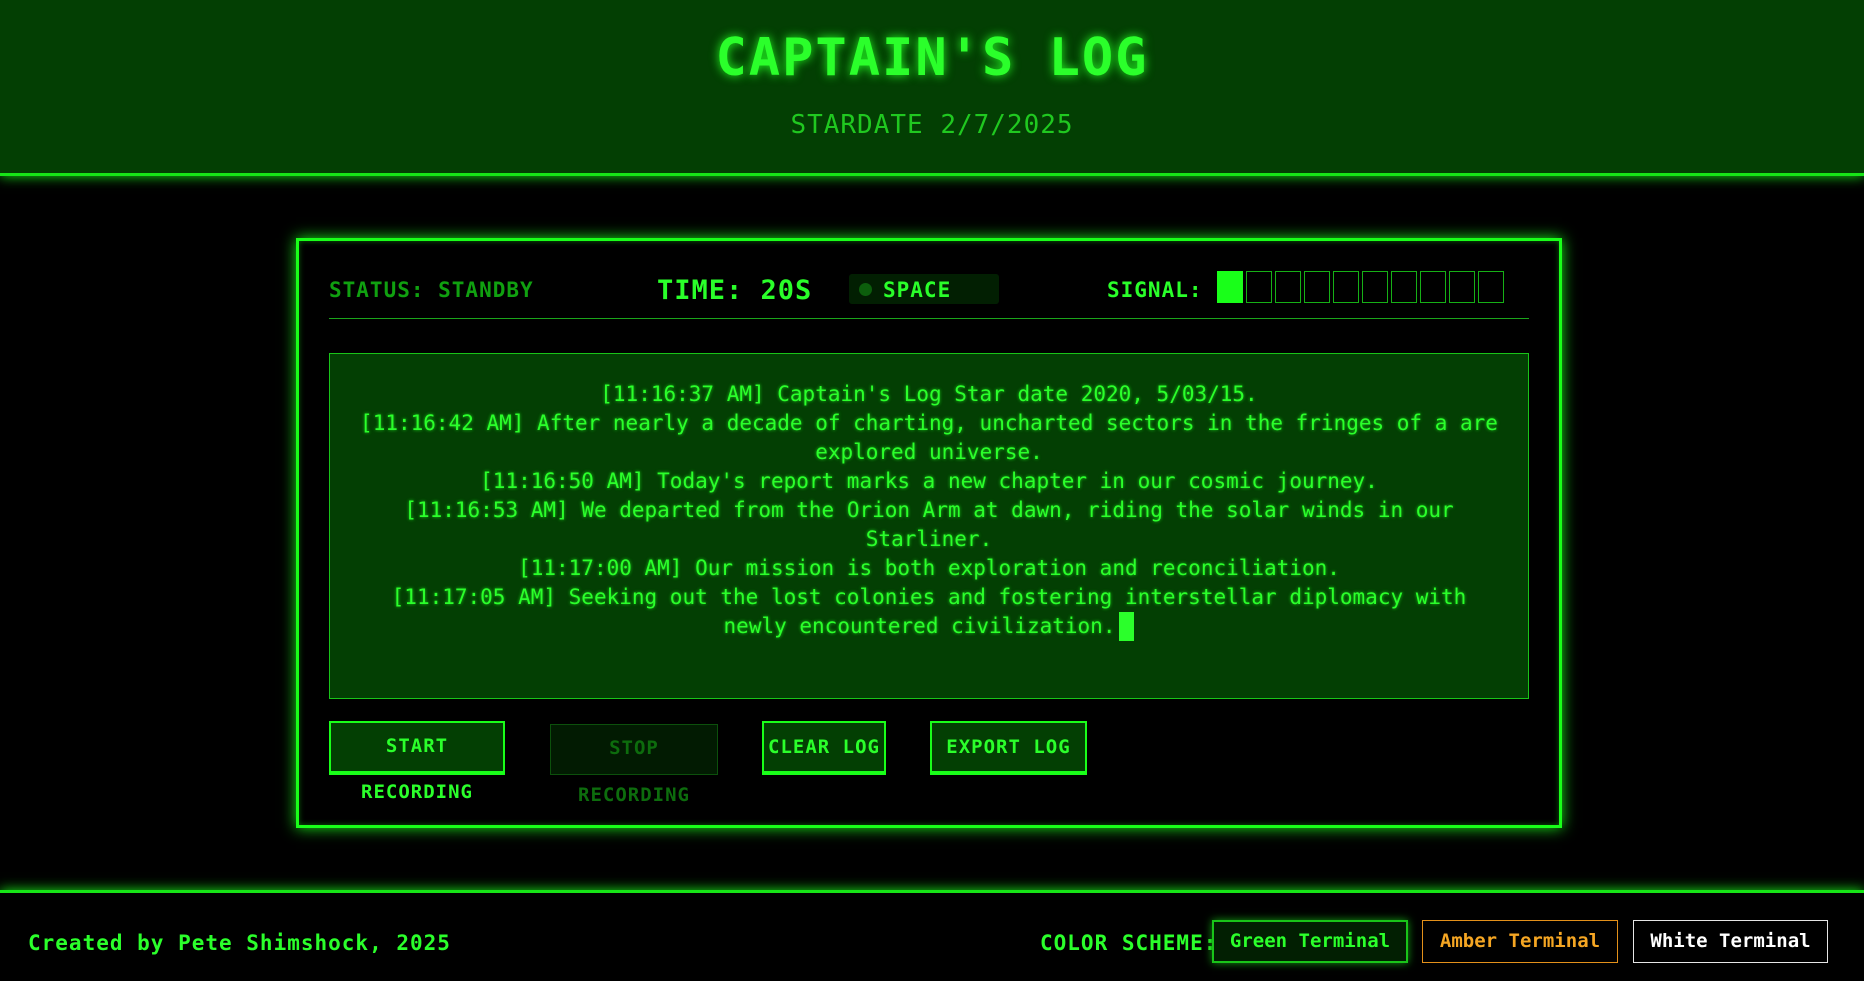 The height and width of the screenshot is (981, 1864). I want to click on page-title: CAPTAIN'S LOG, so click(932, 58).